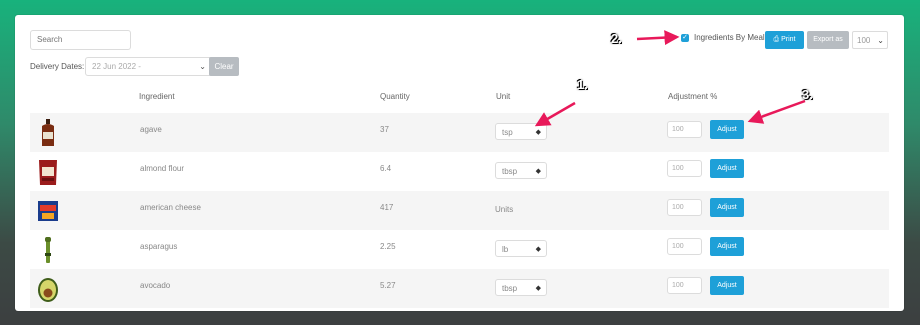 This screenshot has height=325, width=920. What do you see at coordinates (807, 94) in the screenshot?
I see `callout-3: 3.` at bounding box center [807, 94].